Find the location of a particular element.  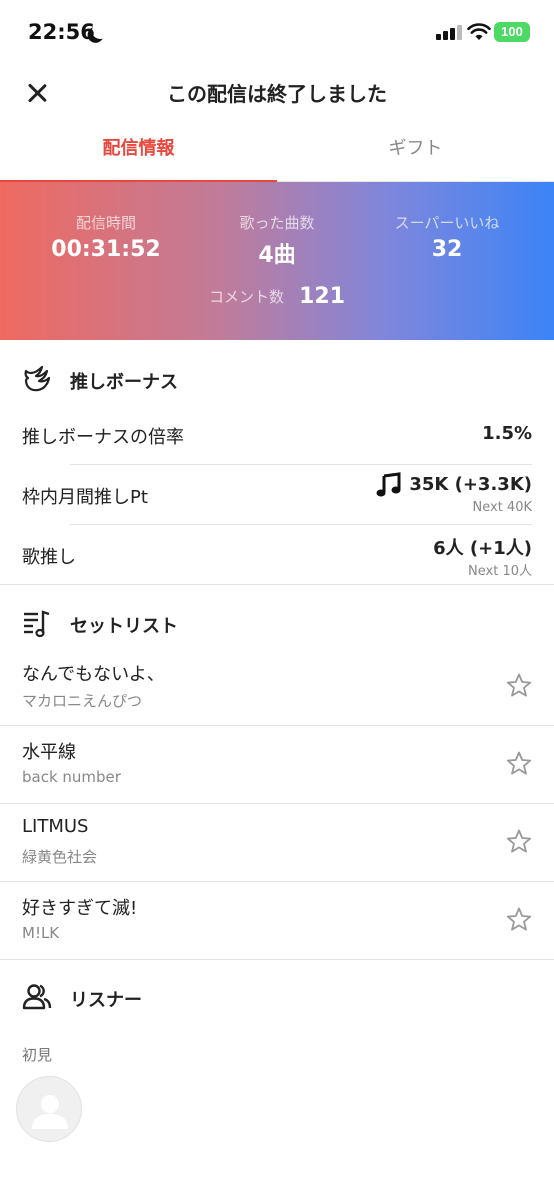

bonus-row-monthly-pt: 枠内月間推しPt 35K (+3.3K) Next 40K is located at coordinates (277, 496).